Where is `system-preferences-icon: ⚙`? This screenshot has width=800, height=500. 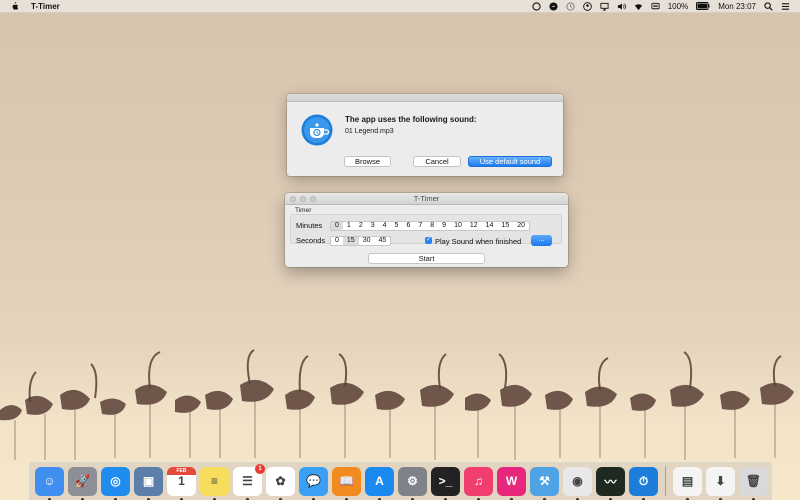
system-preferences-icon: ⚙ is located at coordinates (412, 483).